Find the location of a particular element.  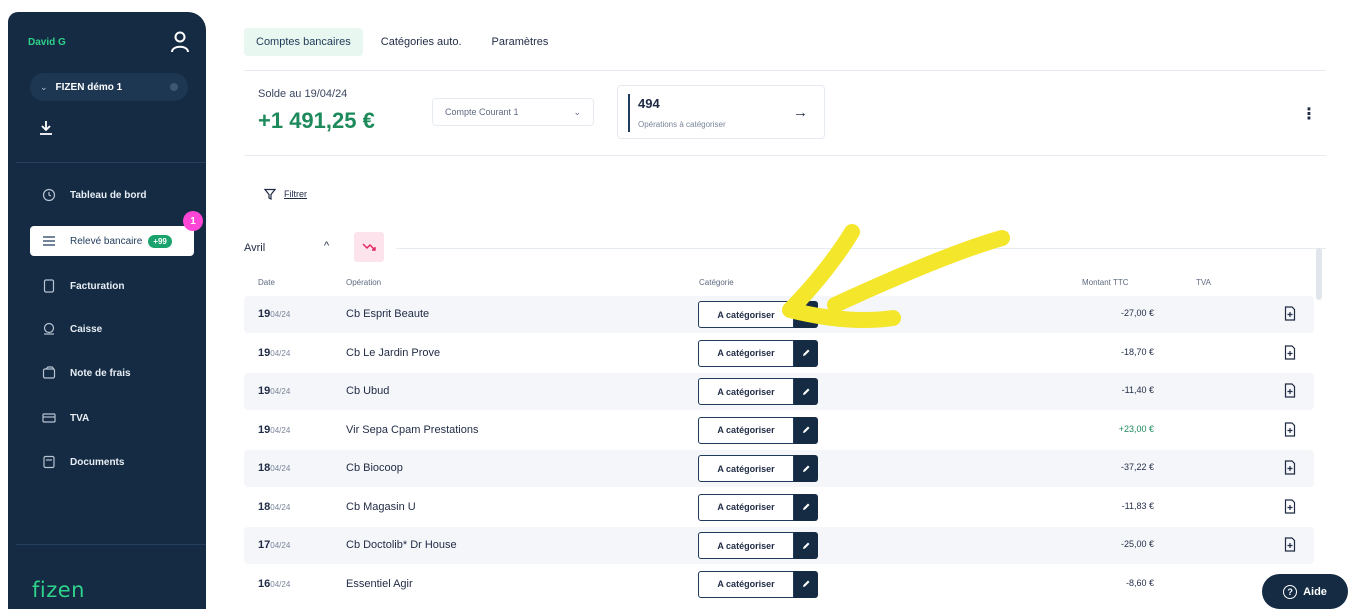

filter-button: Filtrer is located at coordinates (285, 194).